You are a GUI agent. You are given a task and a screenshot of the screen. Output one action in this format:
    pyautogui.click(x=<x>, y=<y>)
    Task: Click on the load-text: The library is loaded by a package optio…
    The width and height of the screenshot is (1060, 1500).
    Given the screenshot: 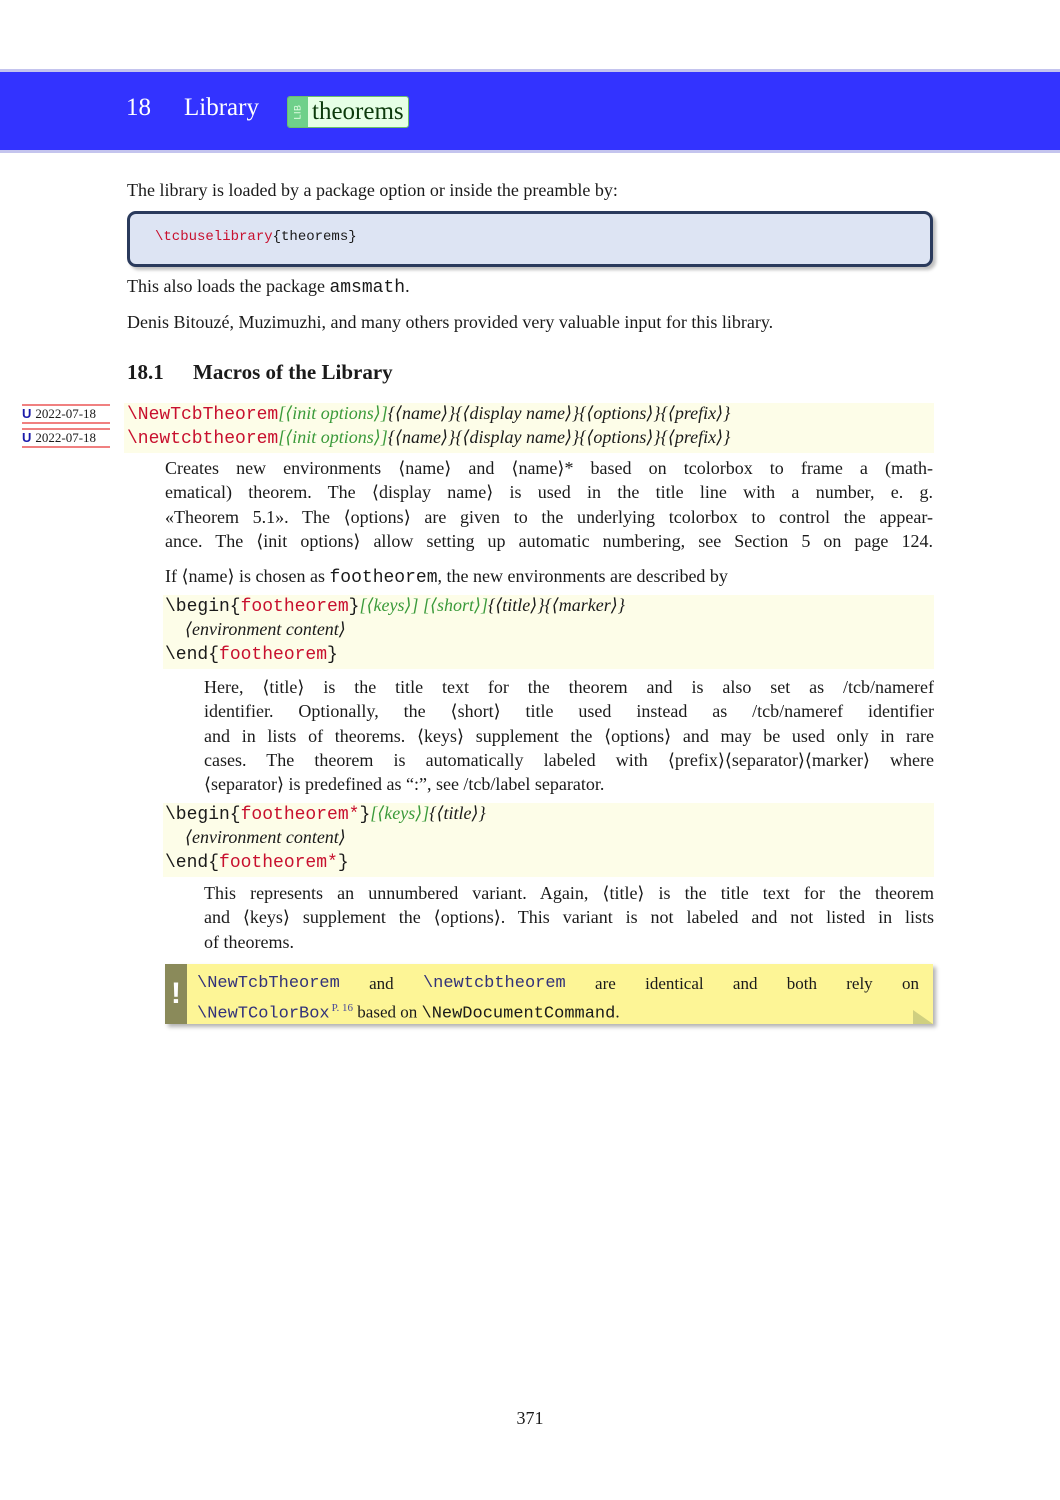 What is the action you would take?
    pyautogui.click(x=372, y=190)
    